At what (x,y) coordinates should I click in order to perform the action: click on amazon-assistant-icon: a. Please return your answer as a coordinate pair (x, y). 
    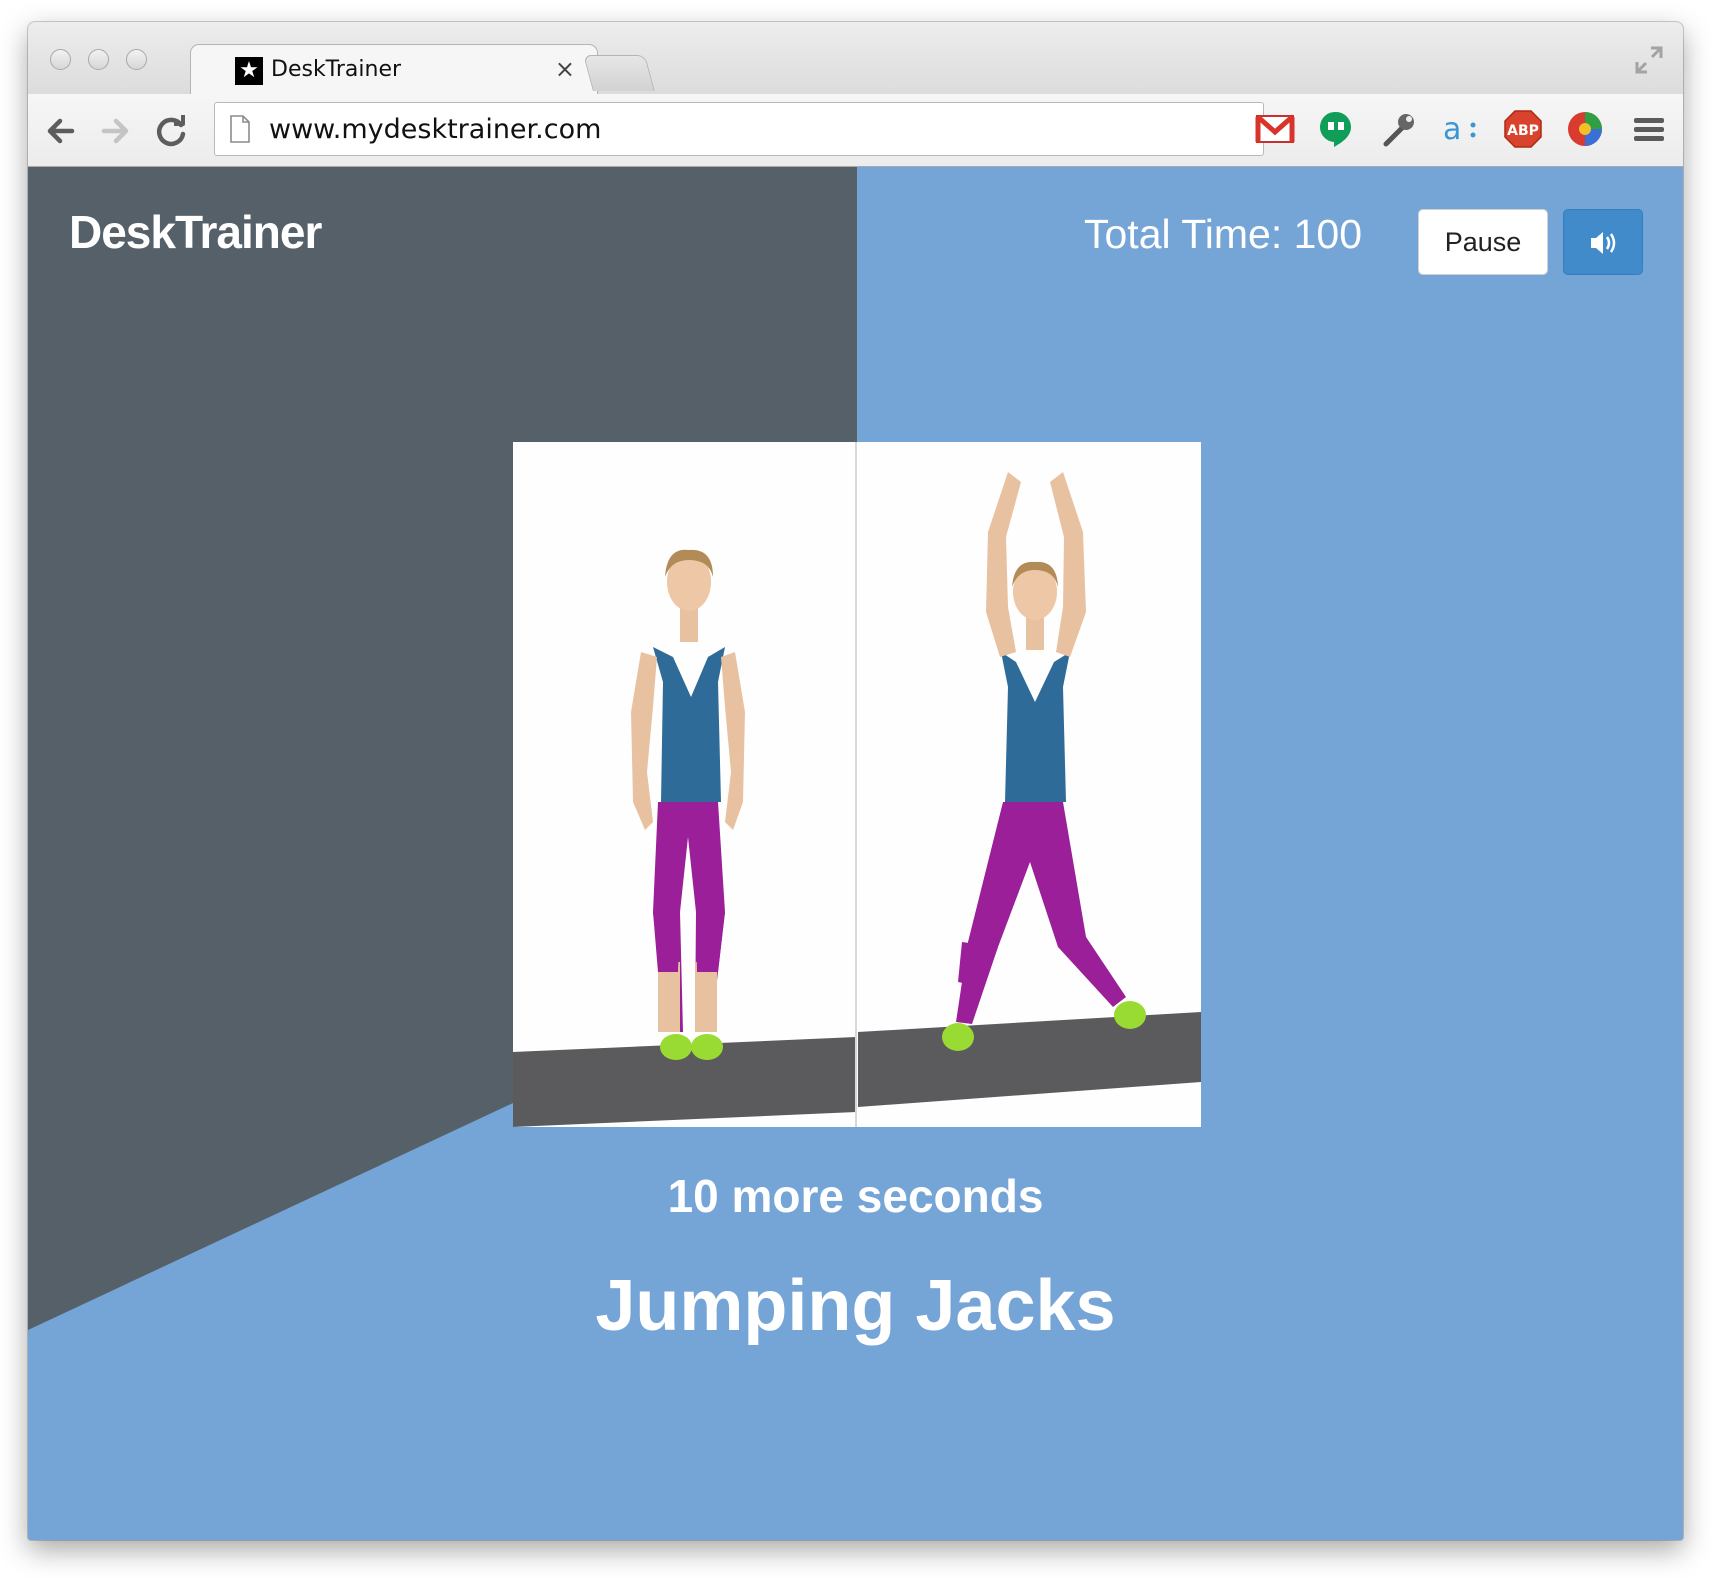
    Looking at the image, I should click on (1461, 129).